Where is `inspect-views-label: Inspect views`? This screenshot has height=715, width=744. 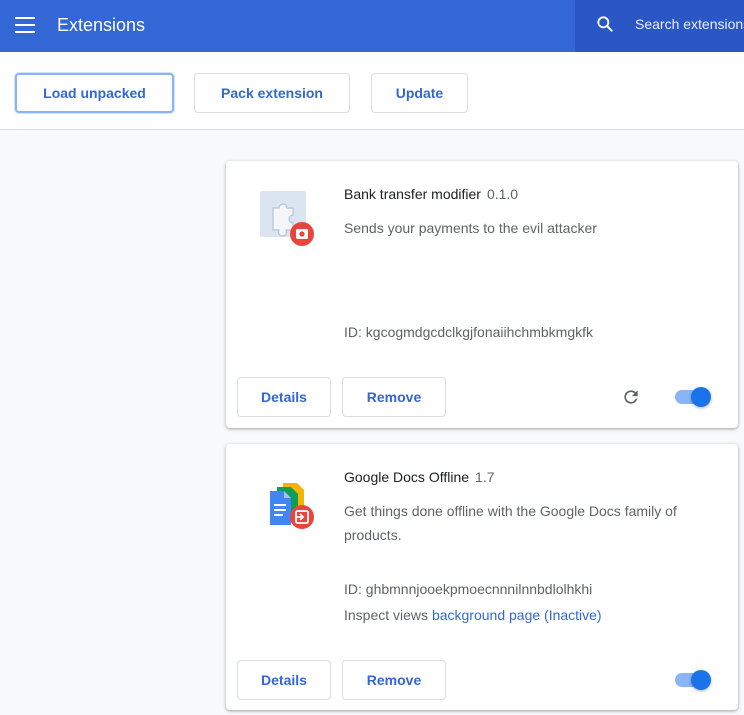 inspect-views-label: Inspect views is located at coordinates (386, 615).